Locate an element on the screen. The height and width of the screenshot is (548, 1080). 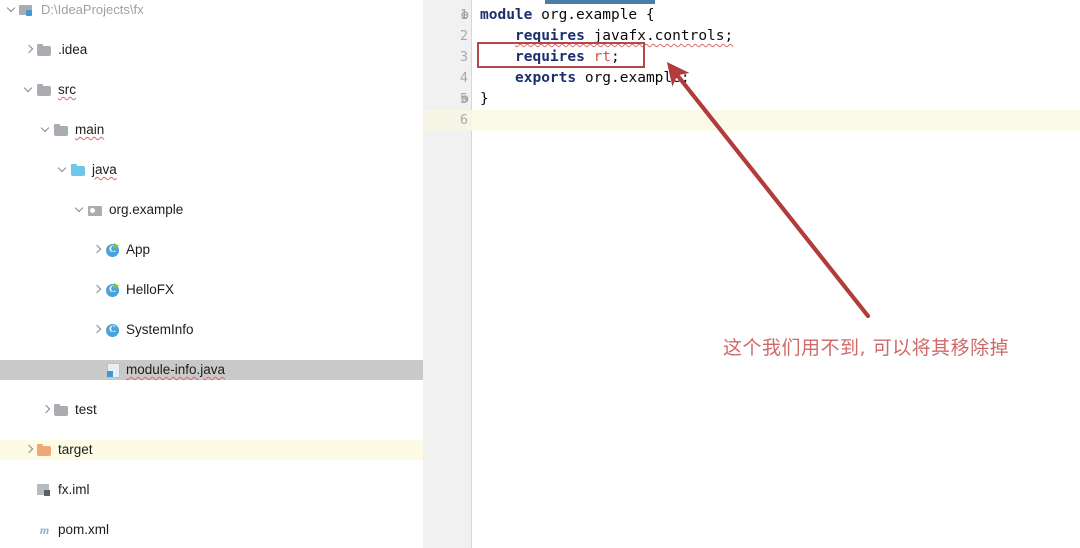
tree-row: .idea is located at coordinates (211, 50).